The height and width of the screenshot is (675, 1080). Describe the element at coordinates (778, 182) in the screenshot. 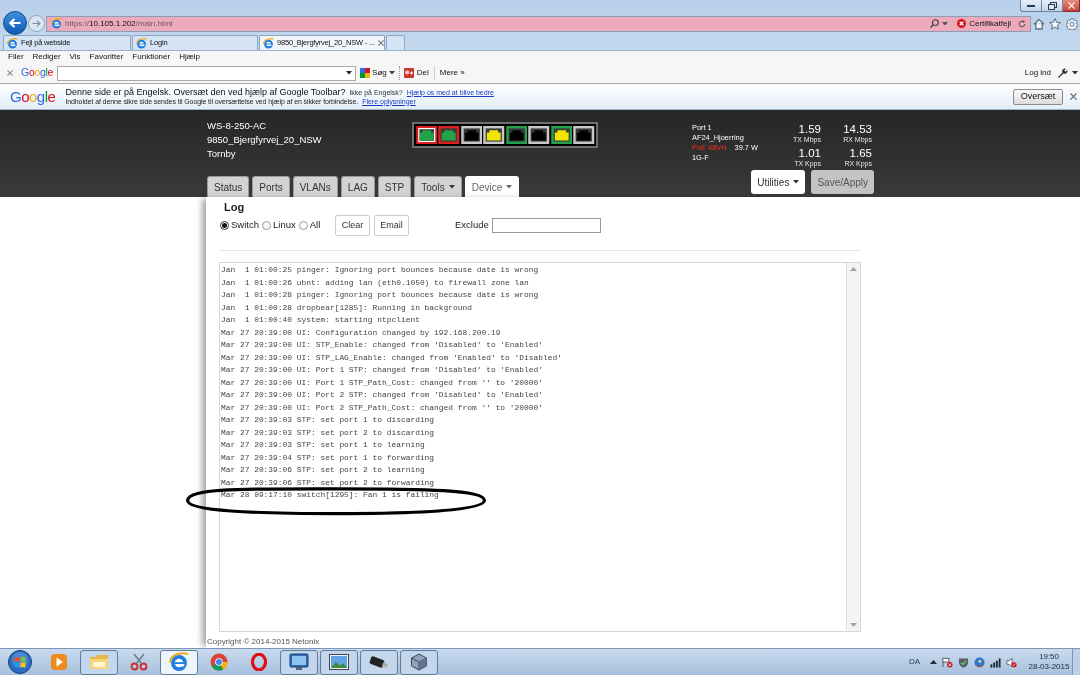

I see `utilities-button: Utilities` at that location.